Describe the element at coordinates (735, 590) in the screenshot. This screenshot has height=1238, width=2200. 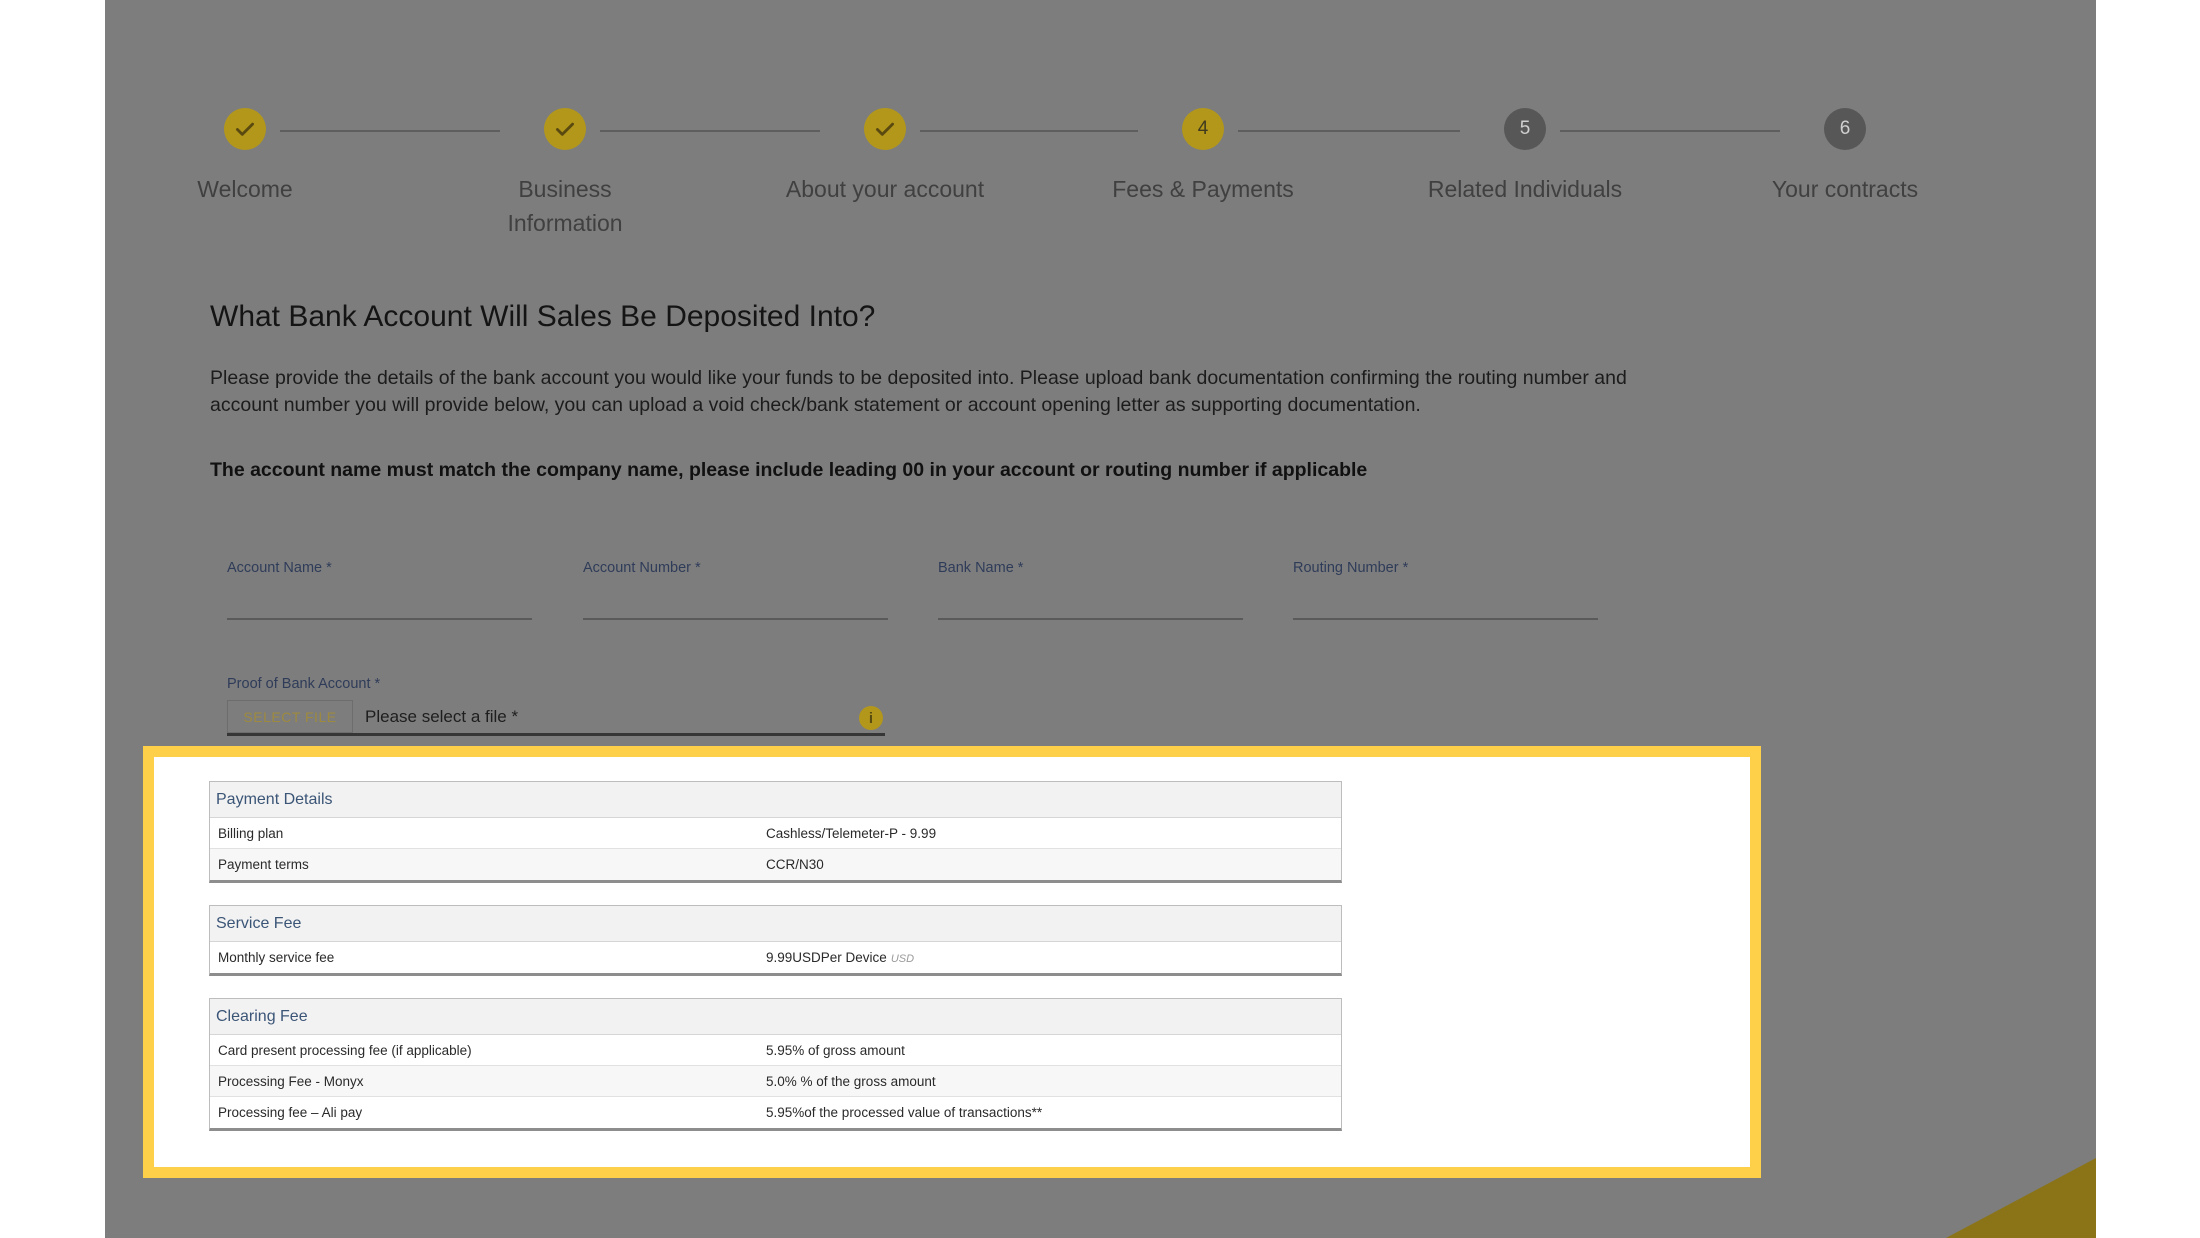
I see `account-number-field: Account Number *` at that location.